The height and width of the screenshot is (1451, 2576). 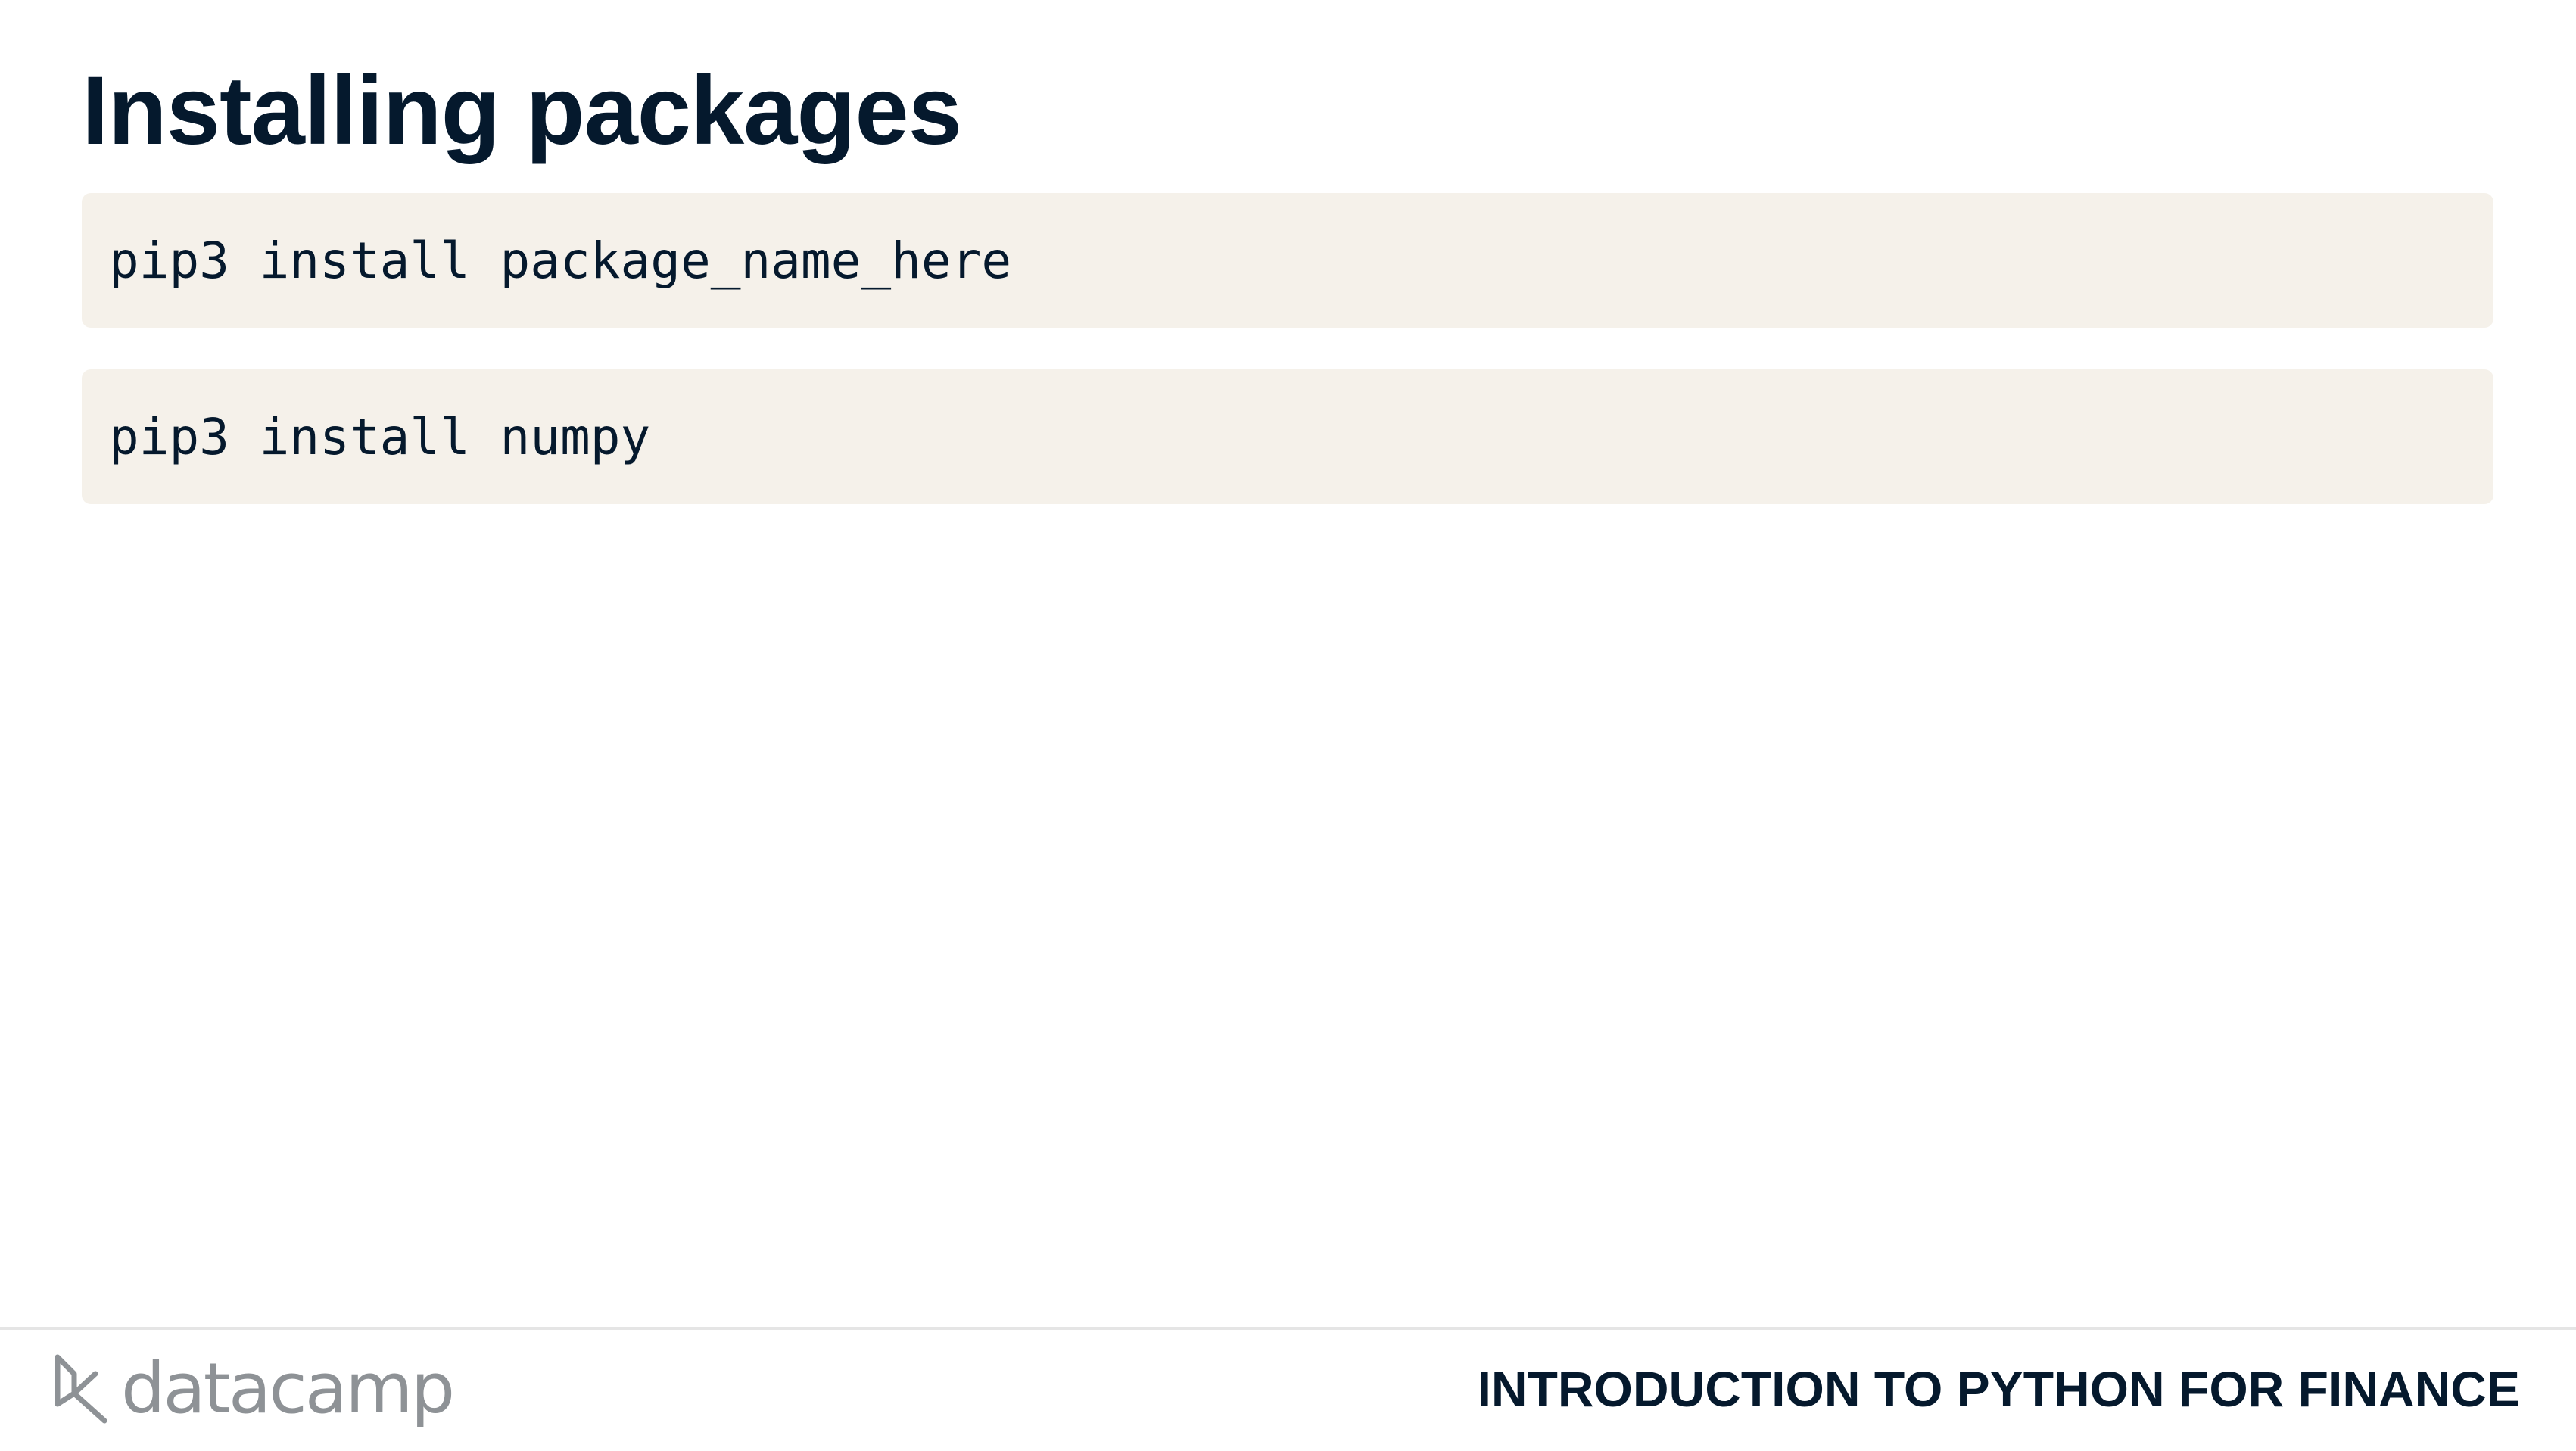 I want to click on footer-divider, so click(x=1288, y=1328).